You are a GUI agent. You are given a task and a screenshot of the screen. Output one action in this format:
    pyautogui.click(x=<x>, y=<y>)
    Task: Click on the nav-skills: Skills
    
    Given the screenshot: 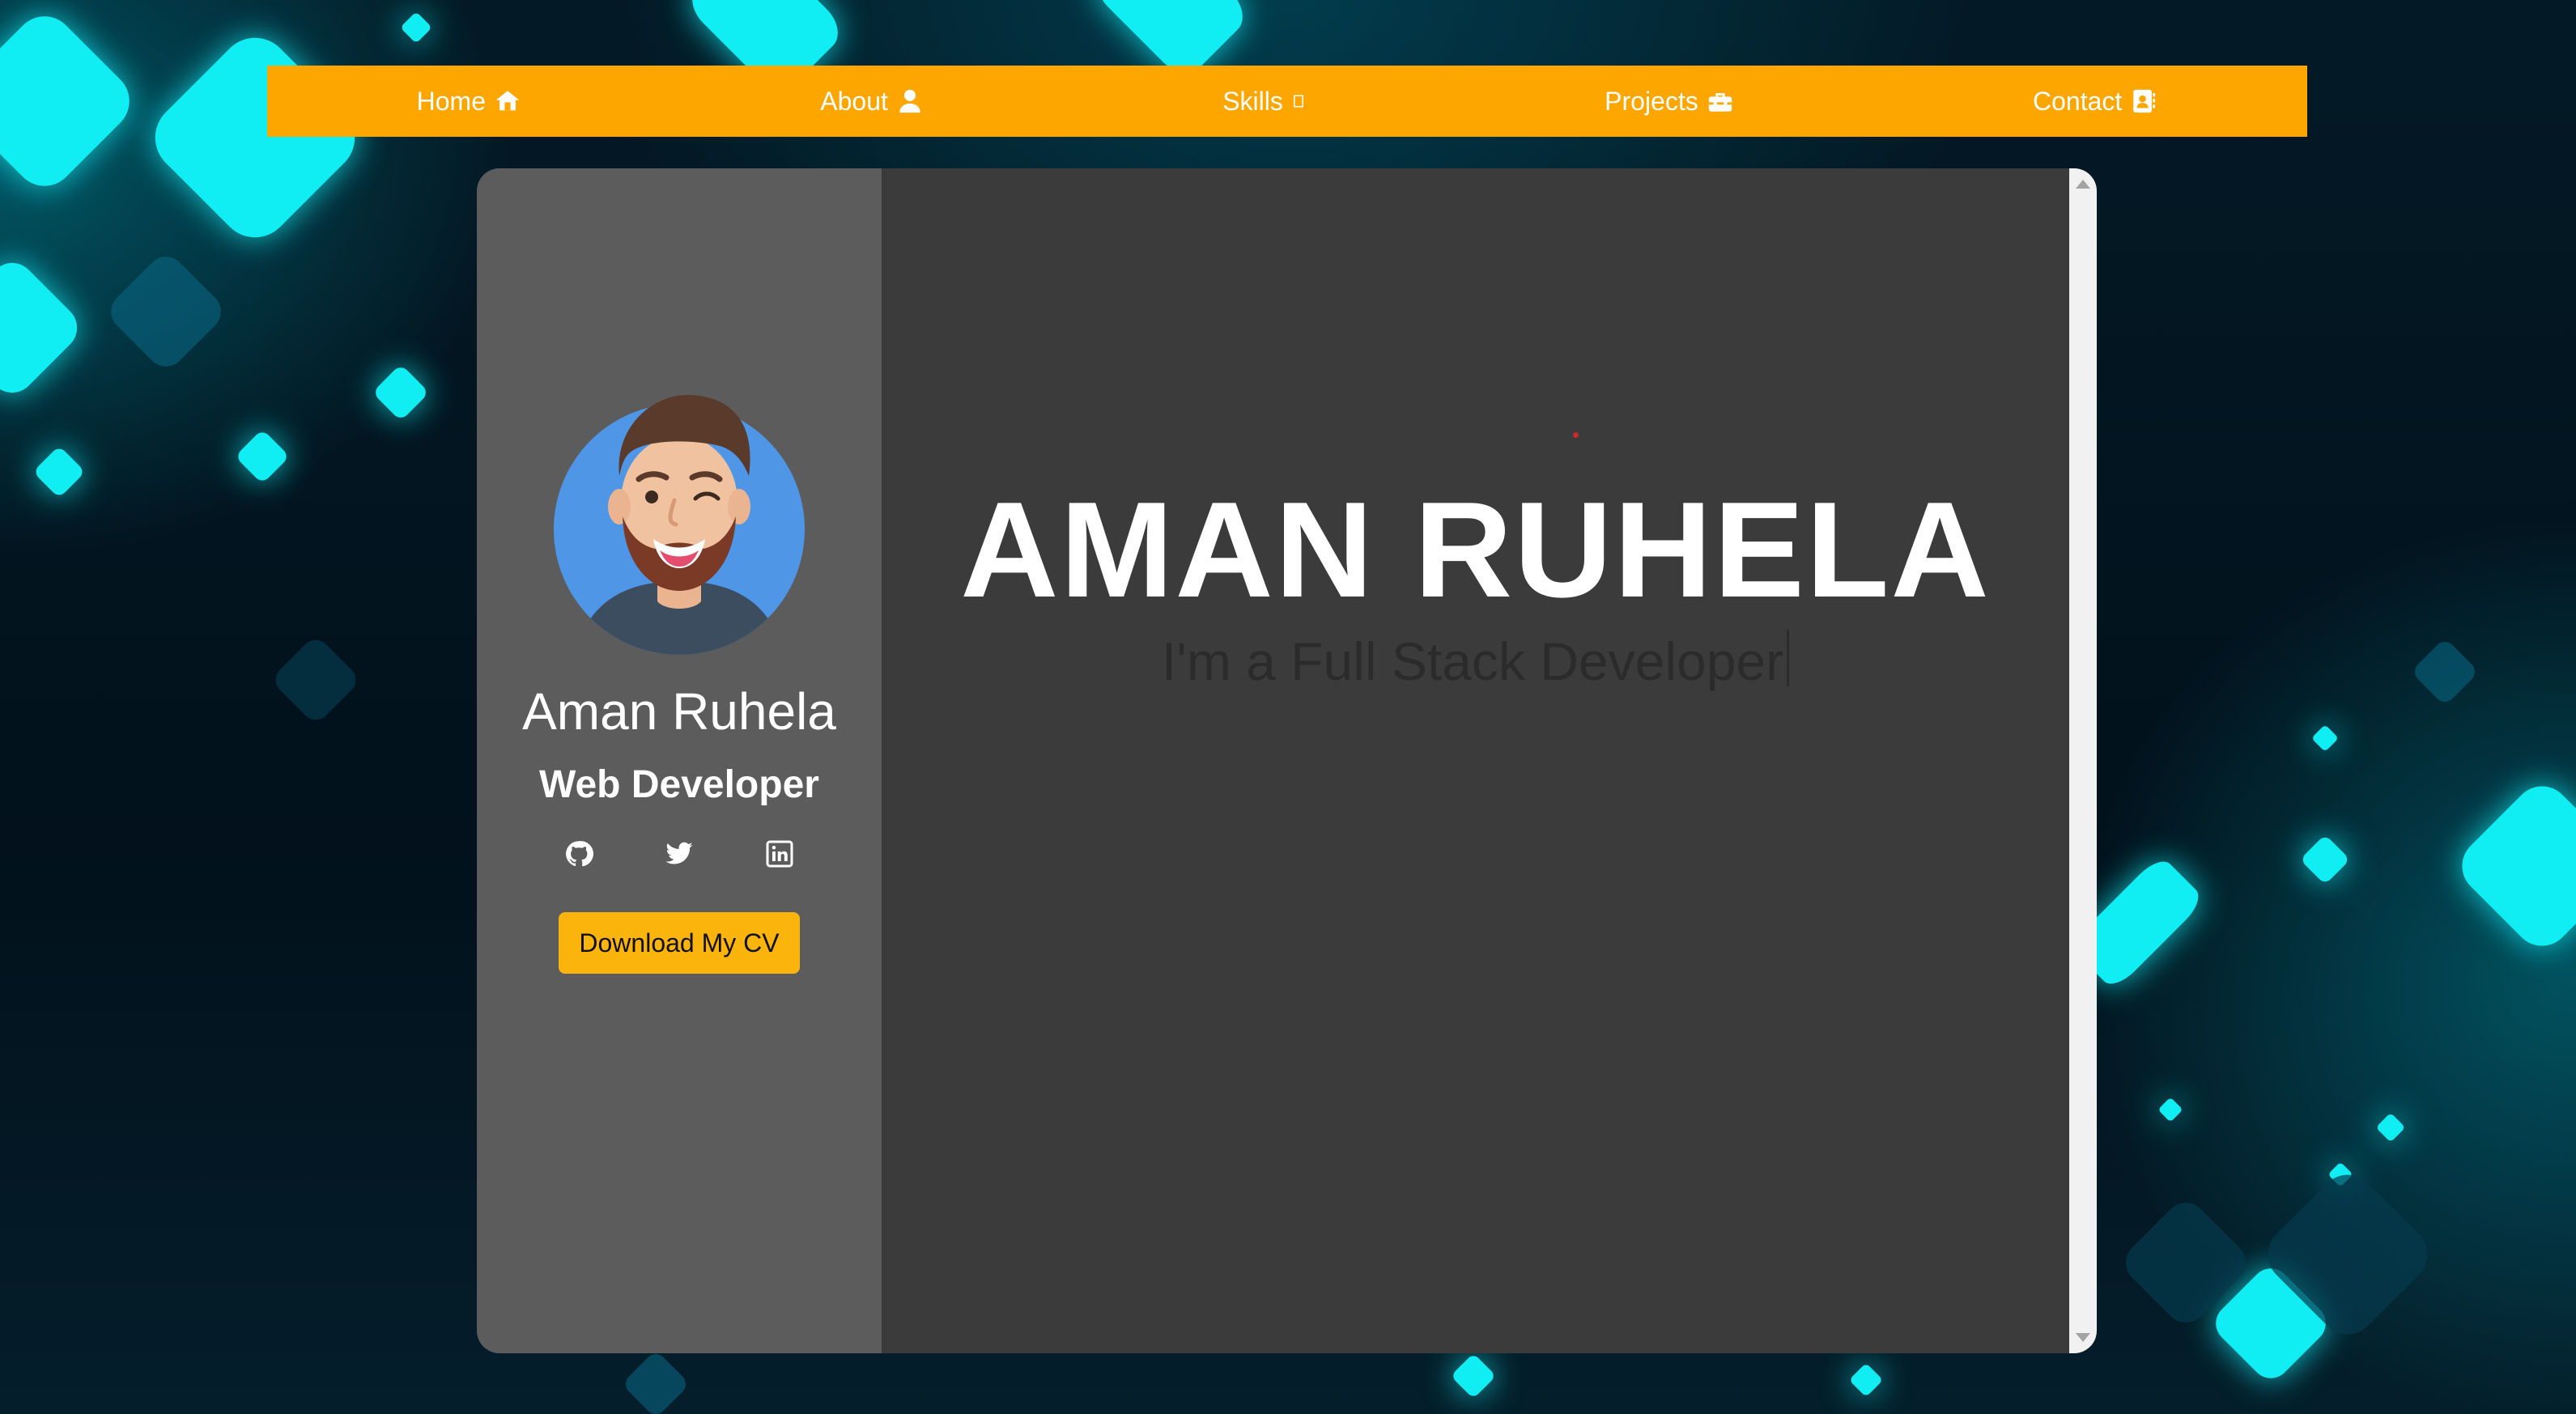 What is the action you would take?
    pyautogui.click(x=1264, y=102)
    